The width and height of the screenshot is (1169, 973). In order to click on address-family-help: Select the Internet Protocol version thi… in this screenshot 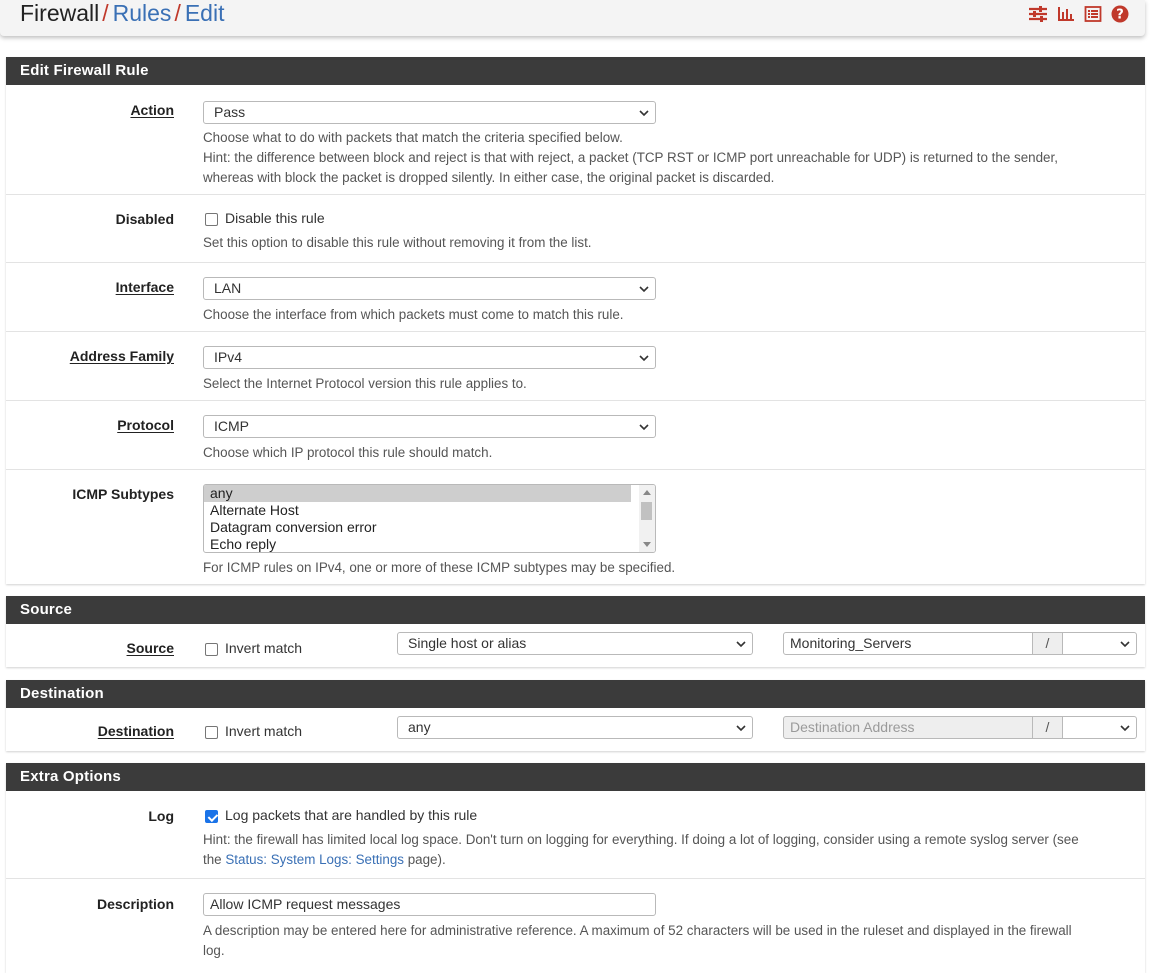, I will do `click(365, 383)`.